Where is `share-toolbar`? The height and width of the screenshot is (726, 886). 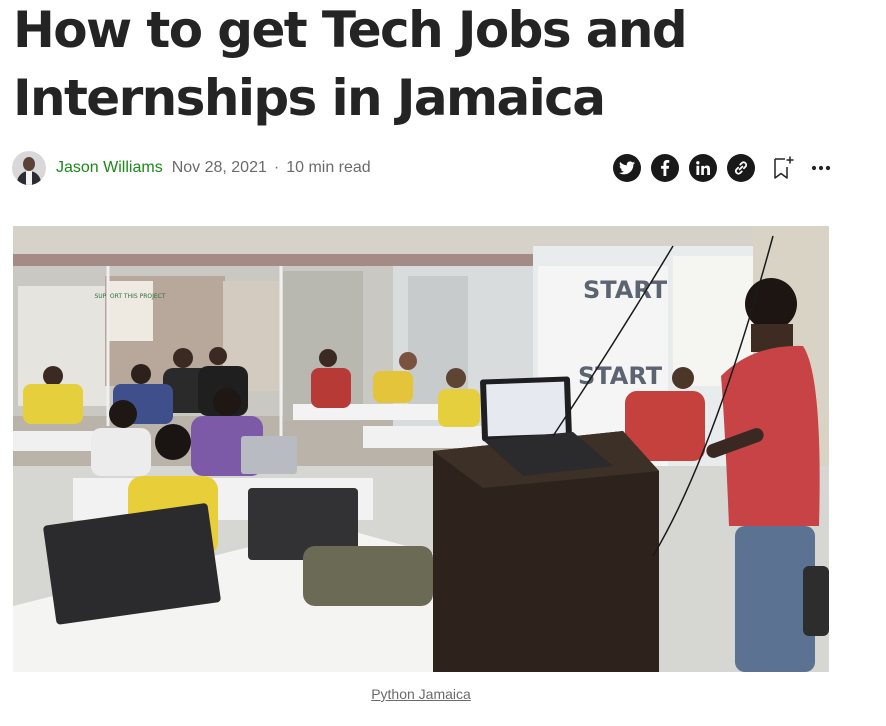
share-toolbar is located at coordinates (722, 168).